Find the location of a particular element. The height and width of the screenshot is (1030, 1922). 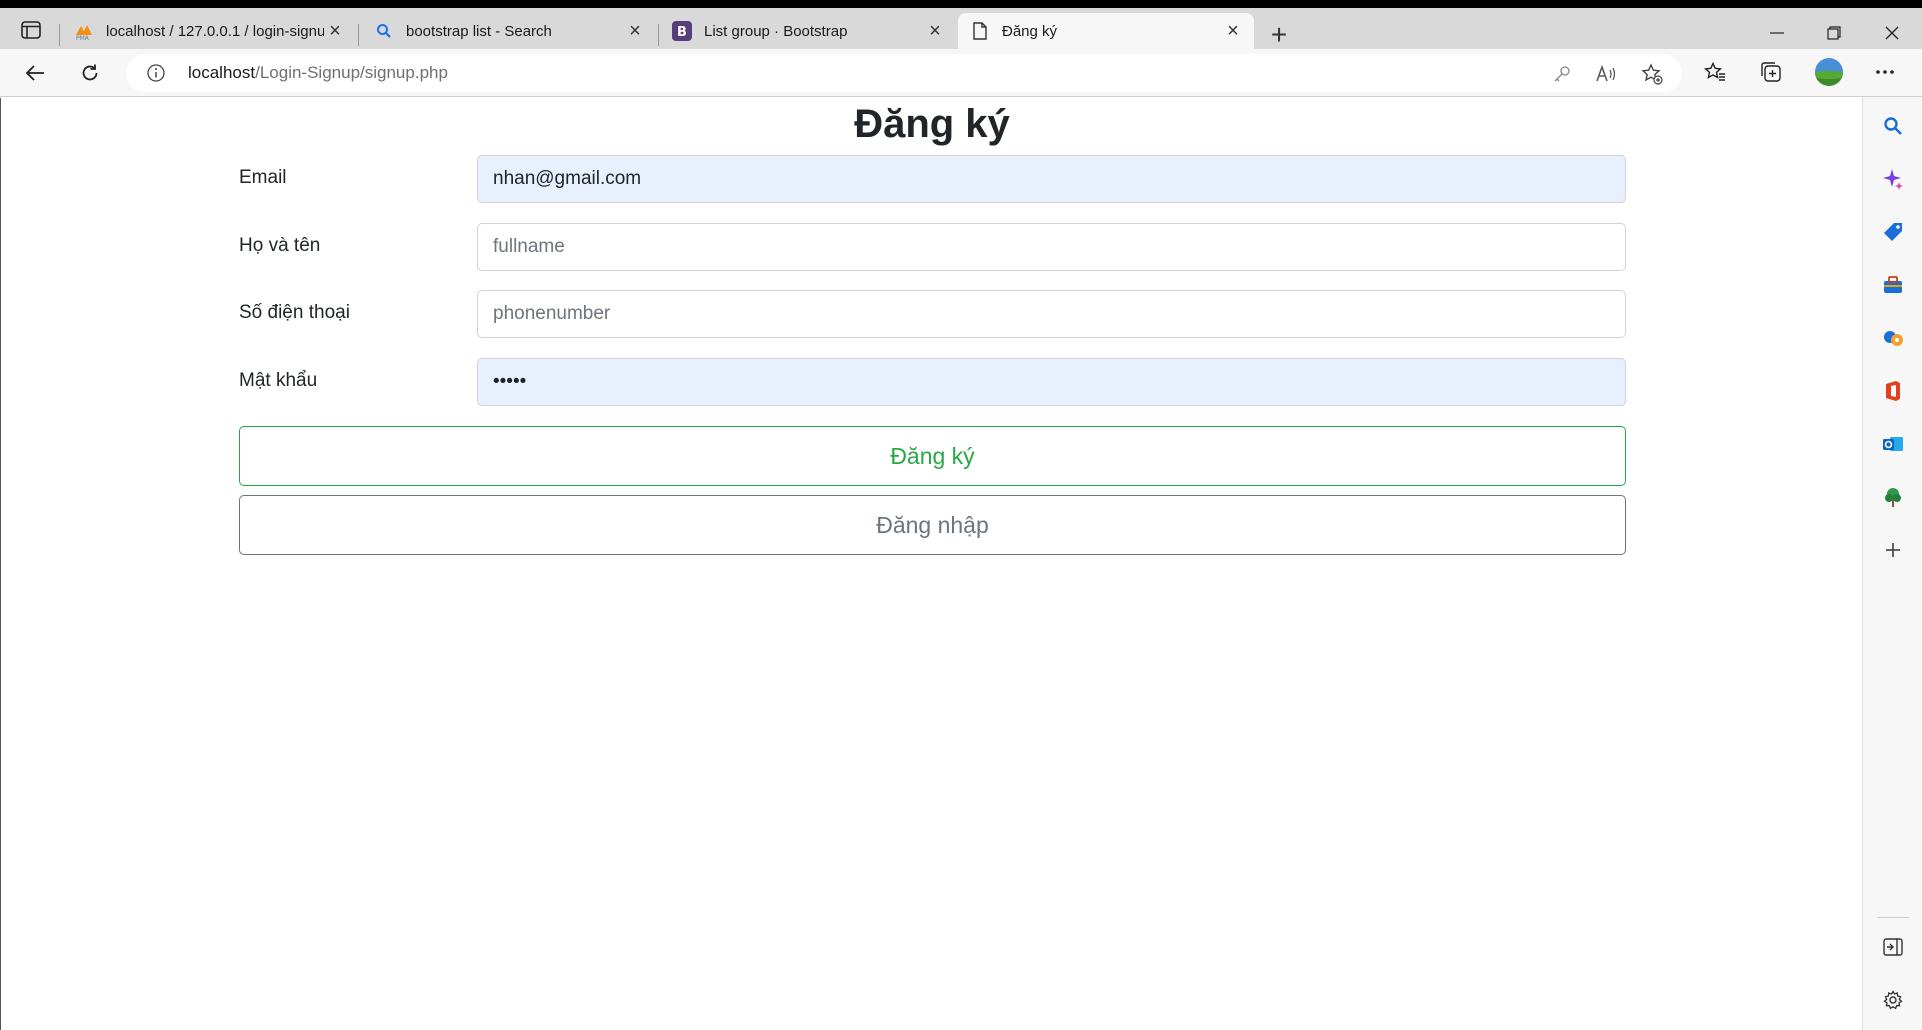

back-button is located at coordinates (35, 73).